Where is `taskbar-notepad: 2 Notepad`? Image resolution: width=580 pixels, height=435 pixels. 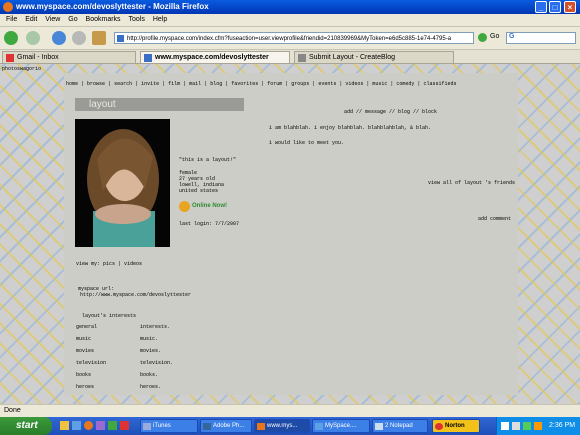 taskbar-notepad: 2 Notepad is located at coordinates (400, 426).